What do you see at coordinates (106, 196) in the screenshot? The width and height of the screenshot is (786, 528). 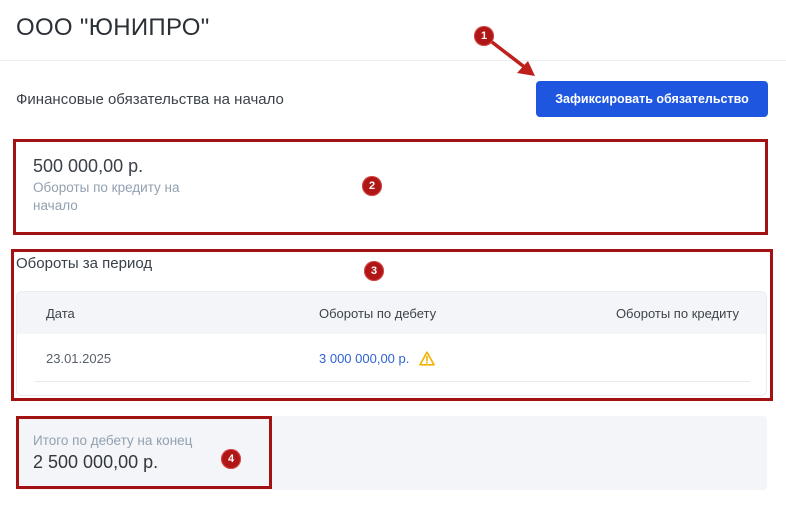 I see `opening-balance-label: Обороты по кредиту на начало` at bounding box center [106, 196].